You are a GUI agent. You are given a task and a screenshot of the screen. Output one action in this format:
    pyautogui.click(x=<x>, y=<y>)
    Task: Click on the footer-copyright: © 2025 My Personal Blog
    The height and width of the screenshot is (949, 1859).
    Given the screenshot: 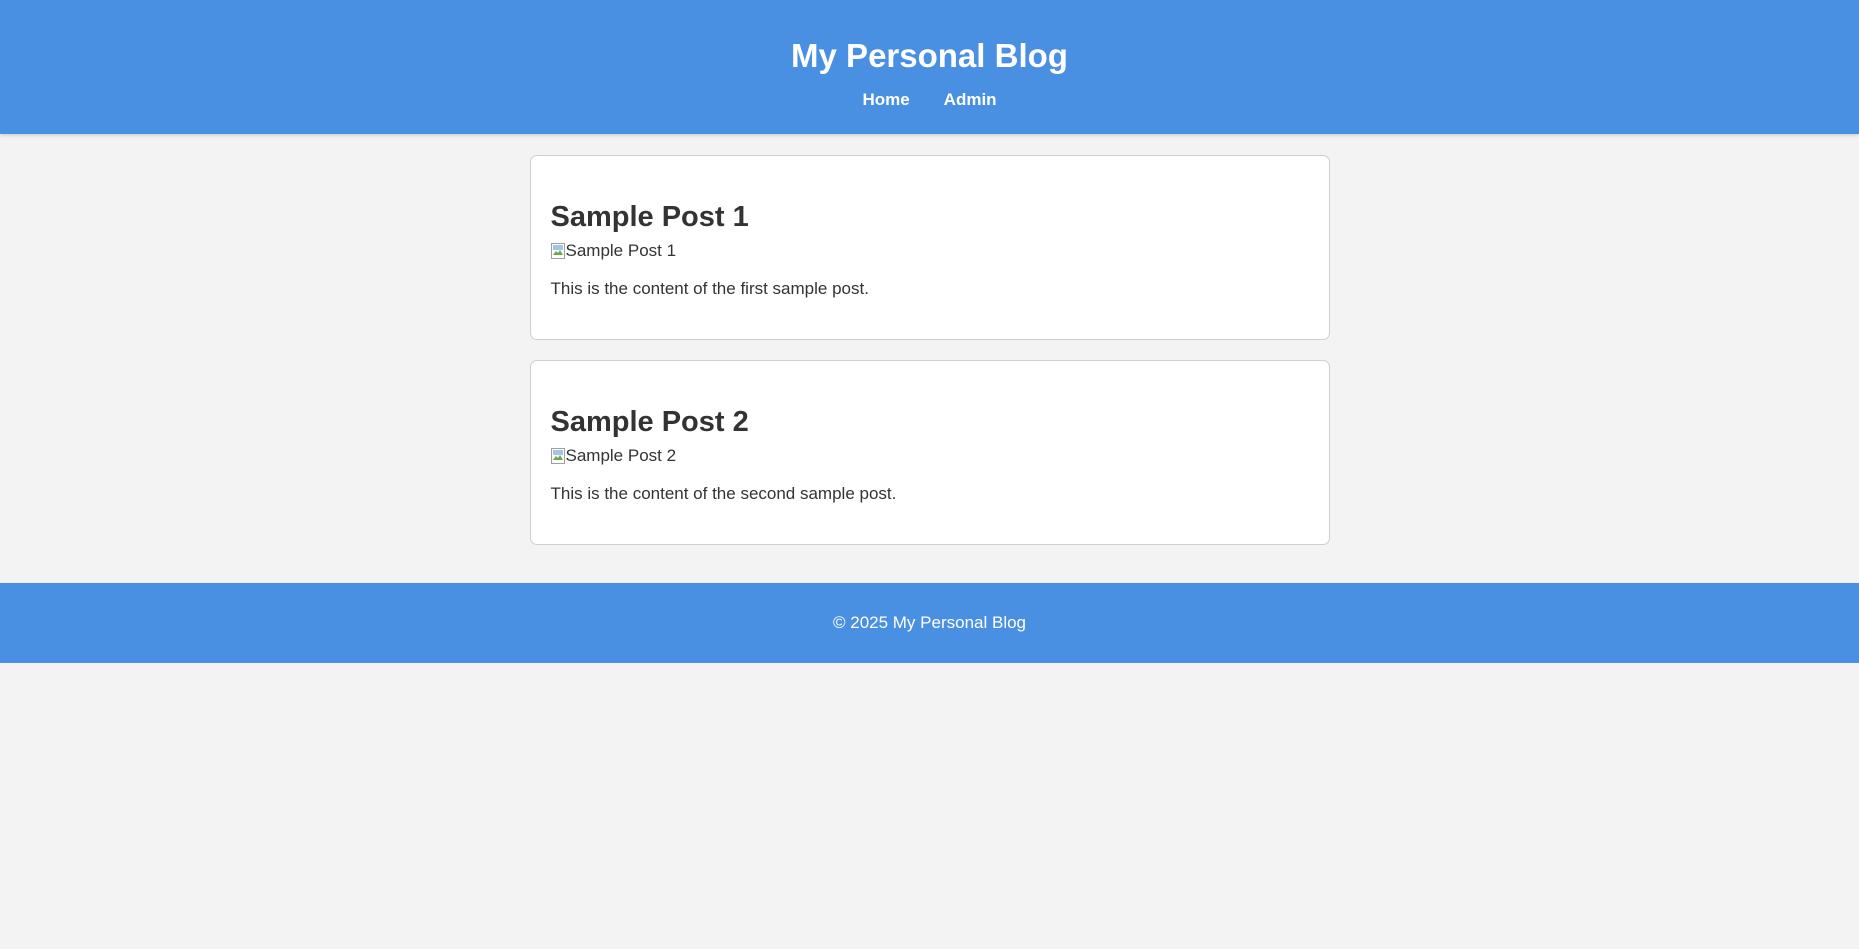 What is the action you would take?
    pyautogui.click(x=929, y=622)
    